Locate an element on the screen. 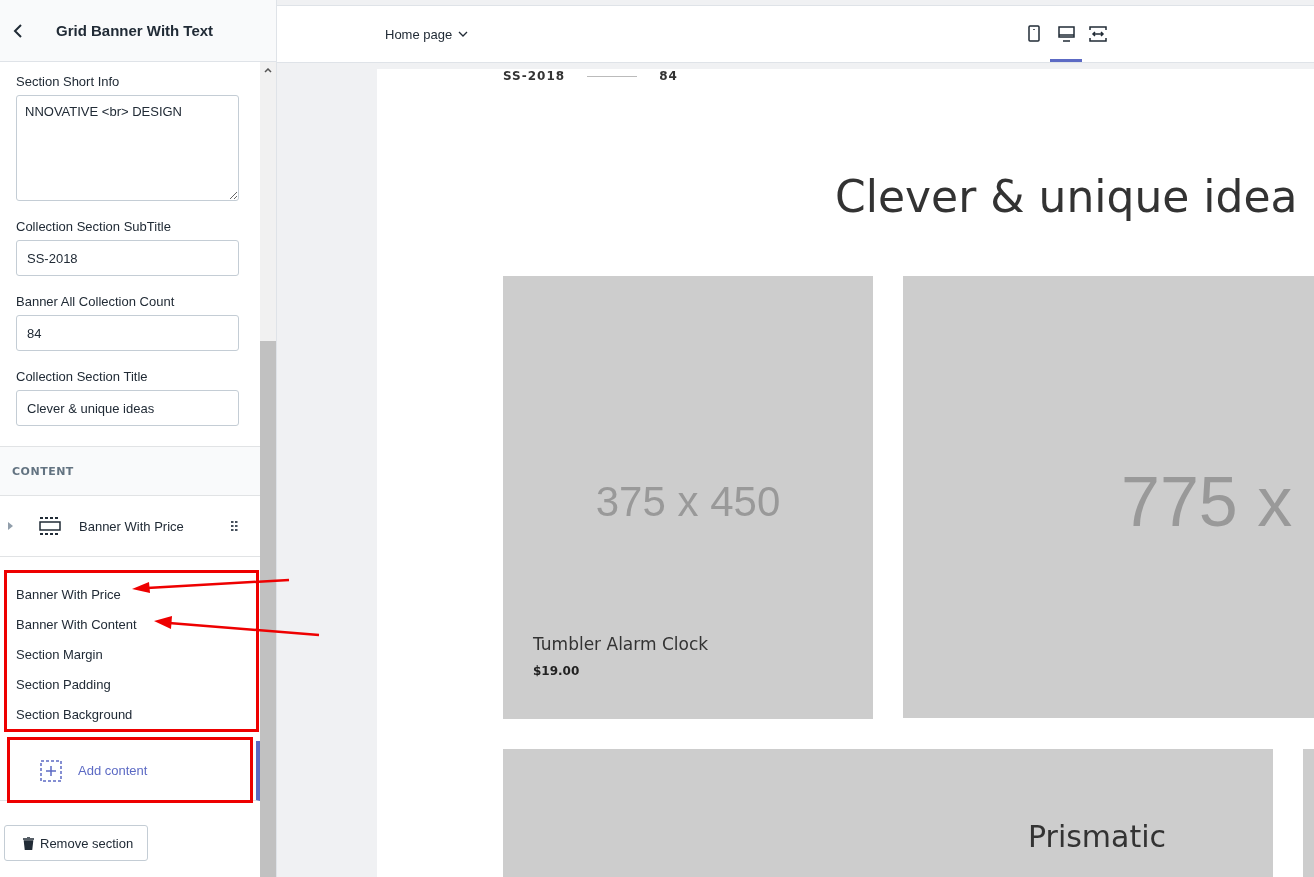 This screenshot has width=1314, height=877. field-label: Collection Section SubTitle is located at coordinates (94, 226).